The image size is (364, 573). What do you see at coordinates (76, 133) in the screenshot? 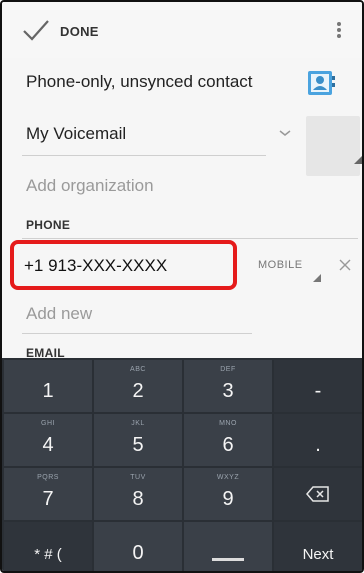
I see `name-value: My Voicemail` at bounding box center [76, 133].